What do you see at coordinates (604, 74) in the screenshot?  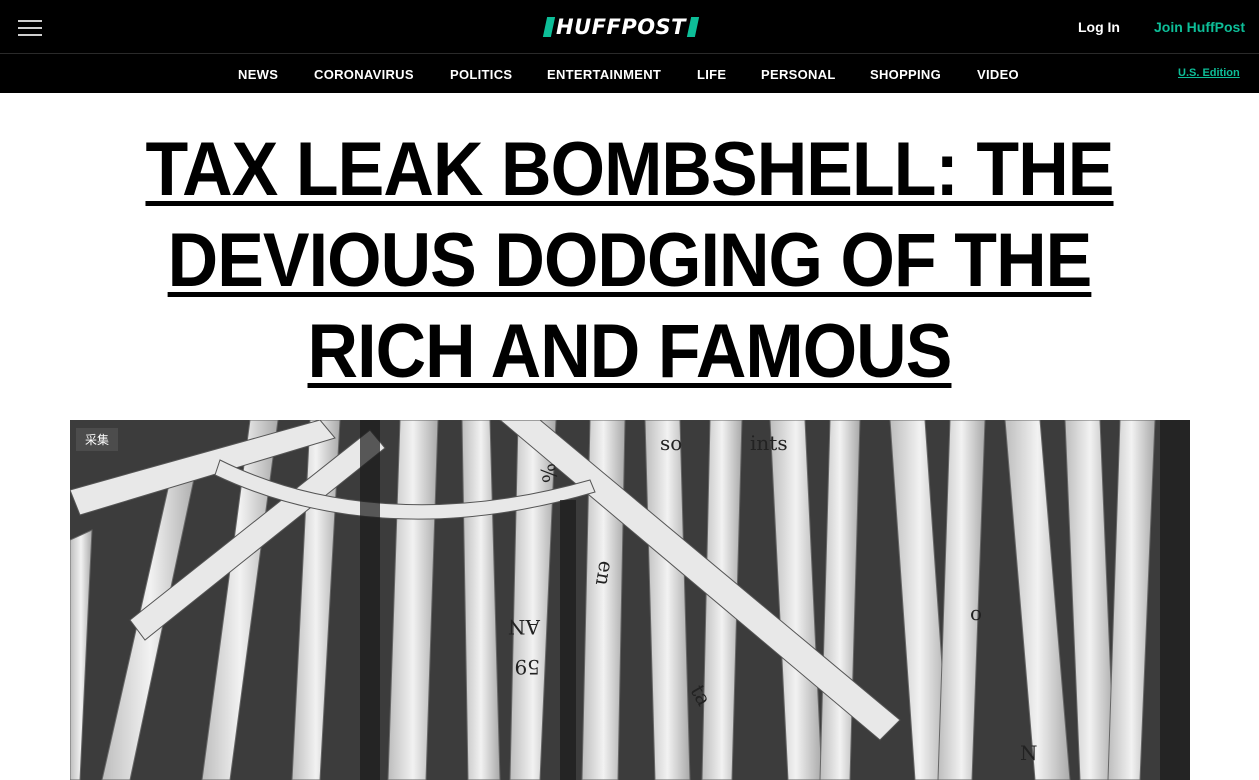 I see `nav-item-entertainment: ENTERTAINMENT` at bounding box center [604, 74].